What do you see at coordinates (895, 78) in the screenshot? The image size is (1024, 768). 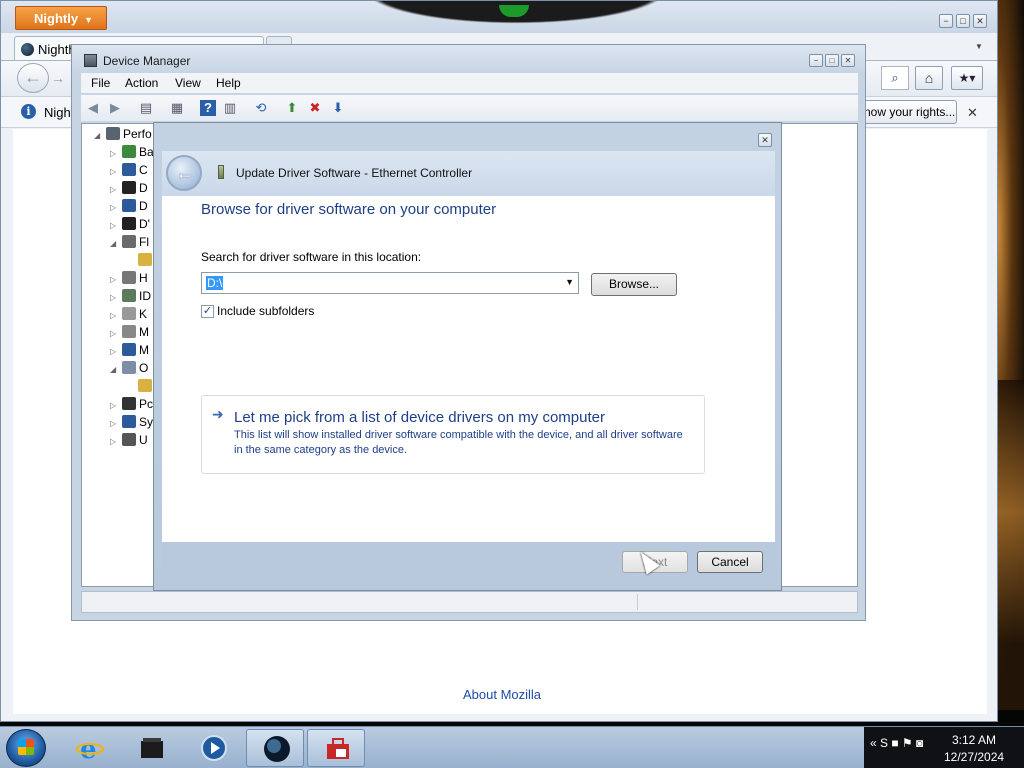 I see `search-icon: ⌕` at bounding box center [895, 78].